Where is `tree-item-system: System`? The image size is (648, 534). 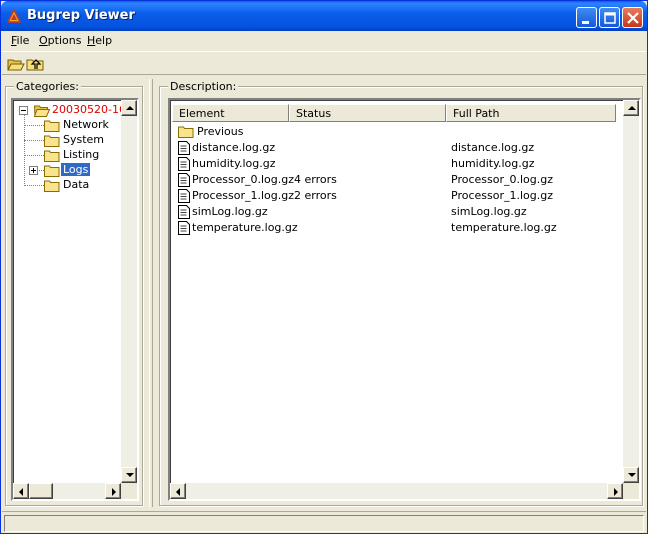 tree-item-system: System is located at coordinates (73, 140).